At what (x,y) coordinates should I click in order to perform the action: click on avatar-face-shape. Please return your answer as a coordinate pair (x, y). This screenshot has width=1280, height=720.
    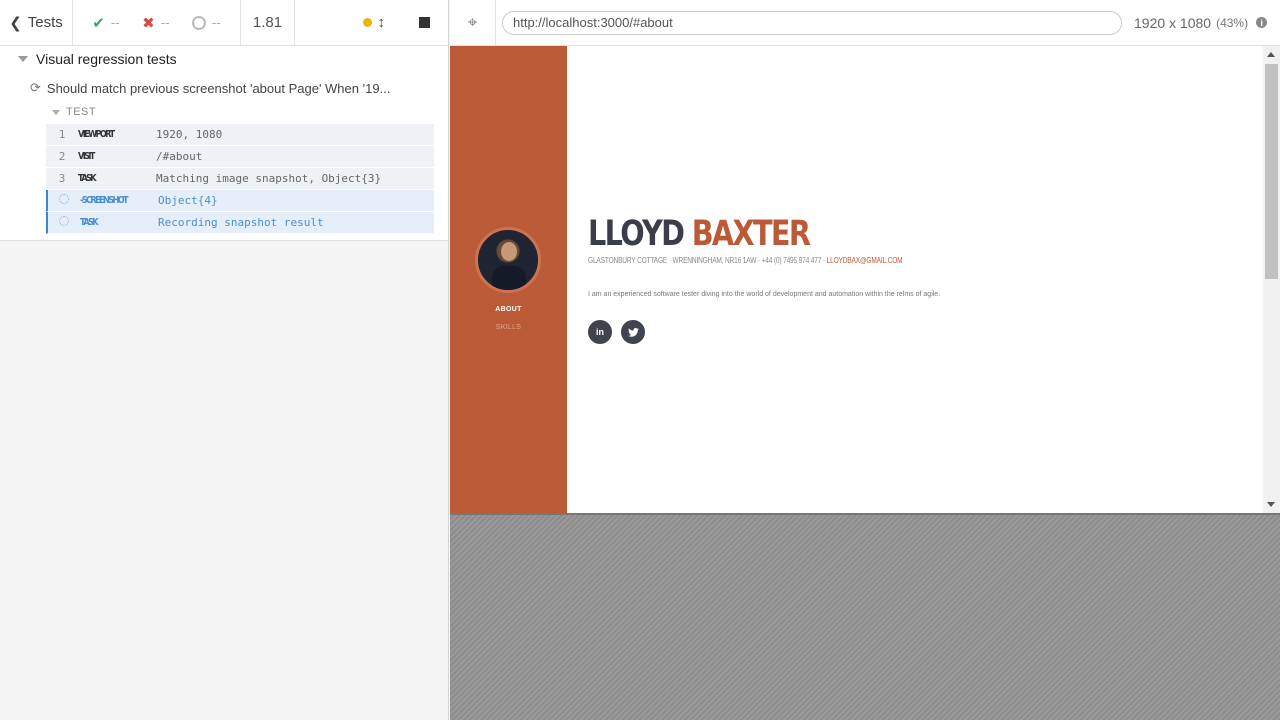
    Looking at the image, I should click on (509, 251).